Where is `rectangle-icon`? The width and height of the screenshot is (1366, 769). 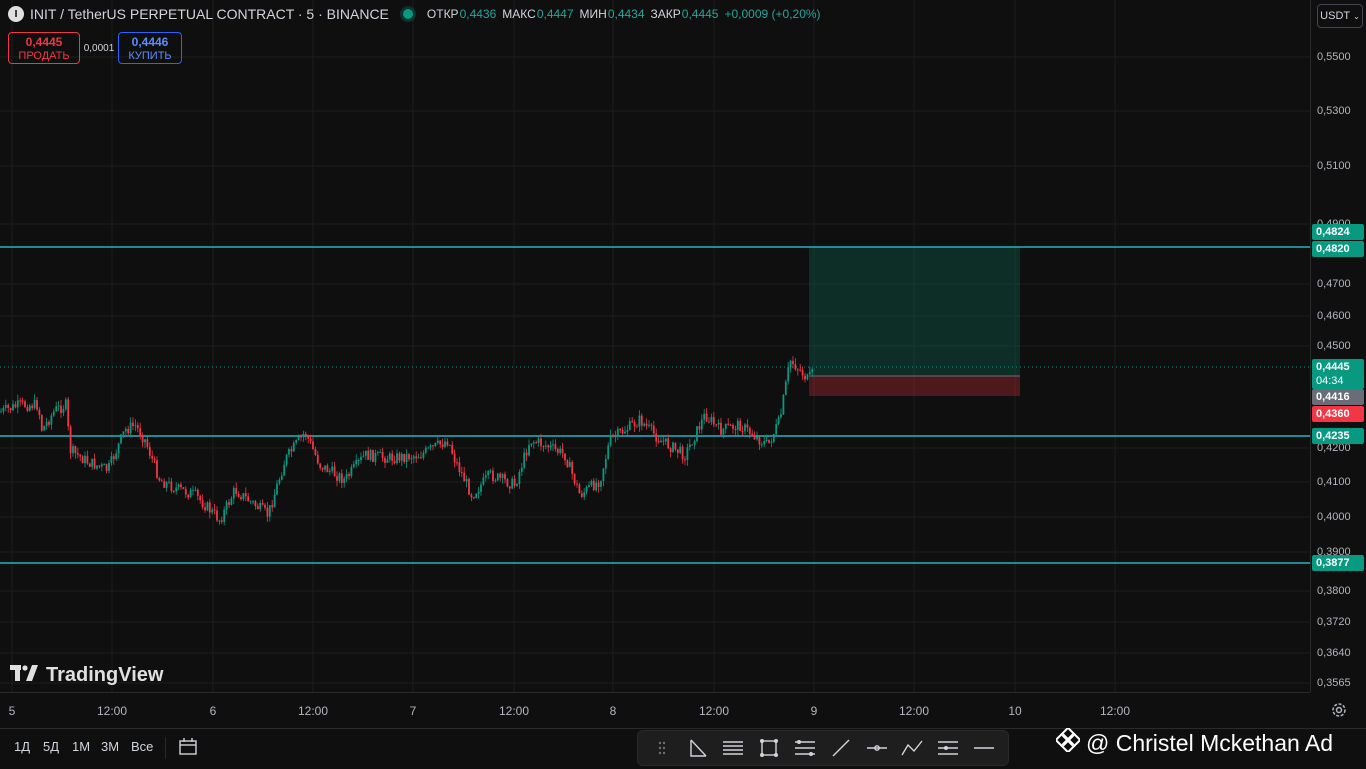 rectangle-icon is located at coordinates (769, 748).